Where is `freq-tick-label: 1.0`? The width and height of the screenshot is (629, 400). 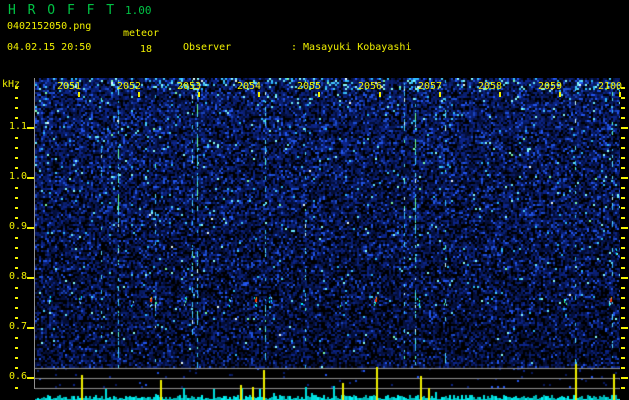 freq-tick-label: 1.0 is located at coordinates (17, 176).